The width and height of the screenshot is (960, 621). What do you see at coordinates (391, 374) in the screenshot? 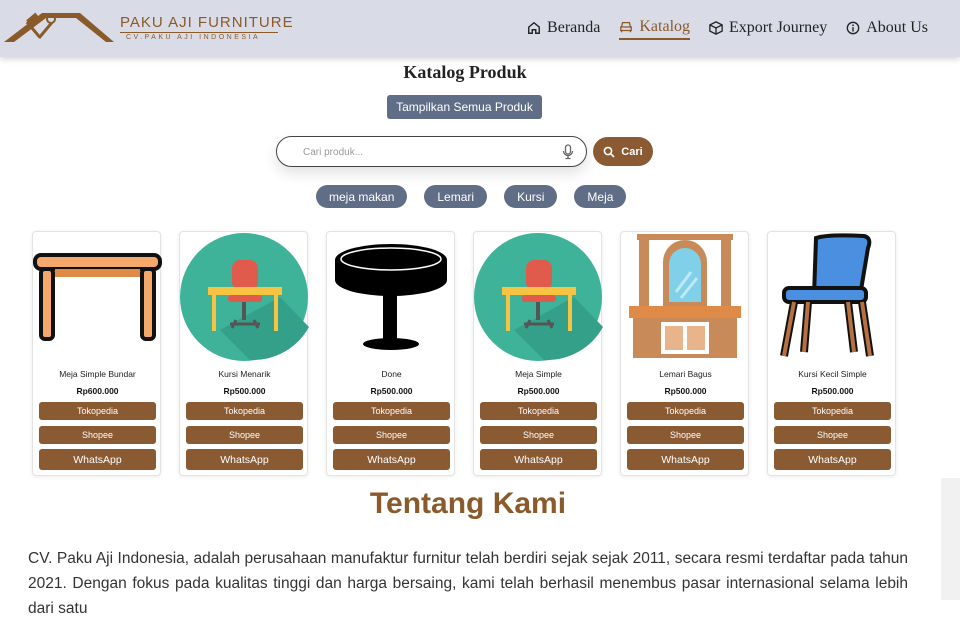
I see `product-name: Done` at bounding box center [391, 374].